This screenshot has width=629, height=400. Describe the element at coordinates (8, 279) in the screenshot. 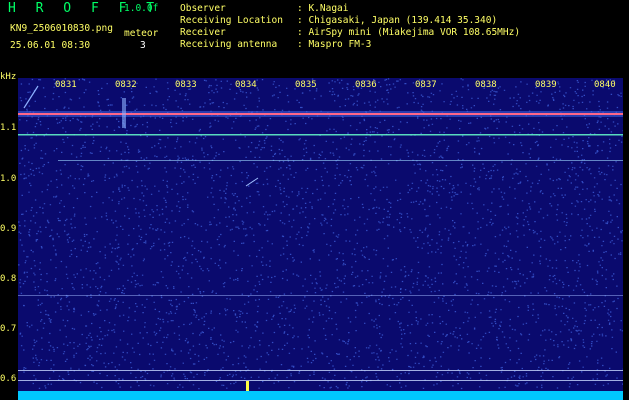

I see `y-tick-label: 0.8` at that location.